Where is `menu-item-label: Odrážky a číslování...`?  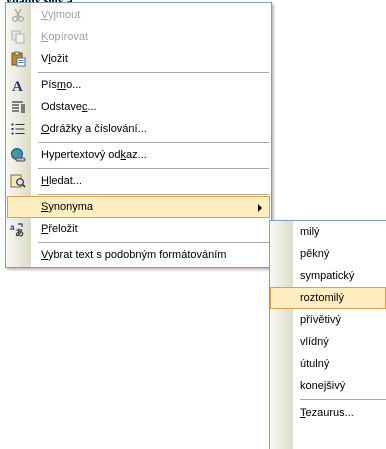
menu-item-label: Odrážky a číslování... is located at coordinates (94, 129).